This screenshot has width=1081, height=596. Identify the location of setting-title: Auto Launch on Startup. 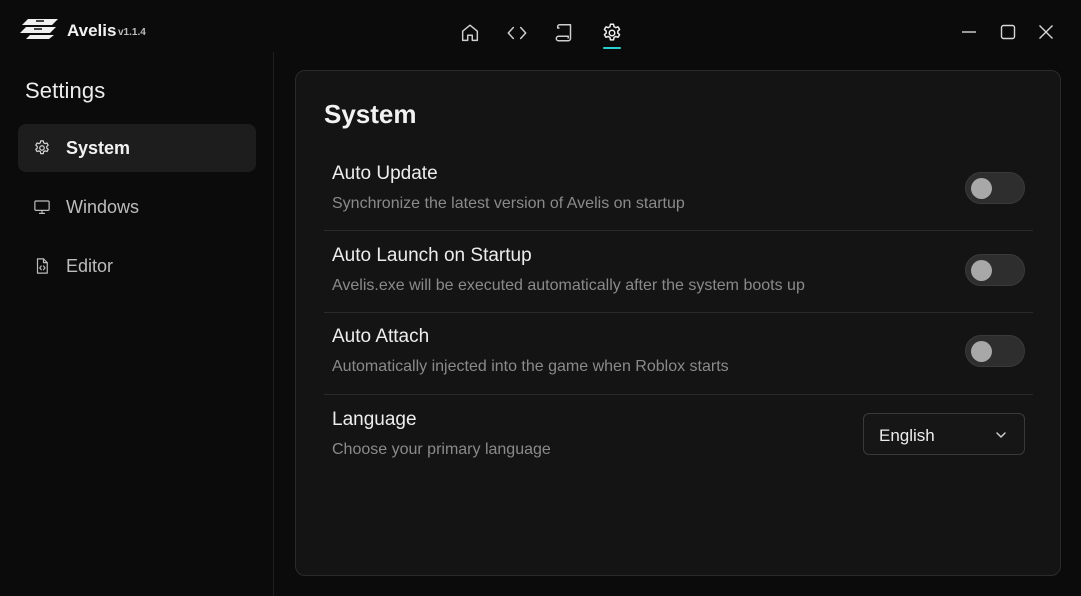
(432, 255).